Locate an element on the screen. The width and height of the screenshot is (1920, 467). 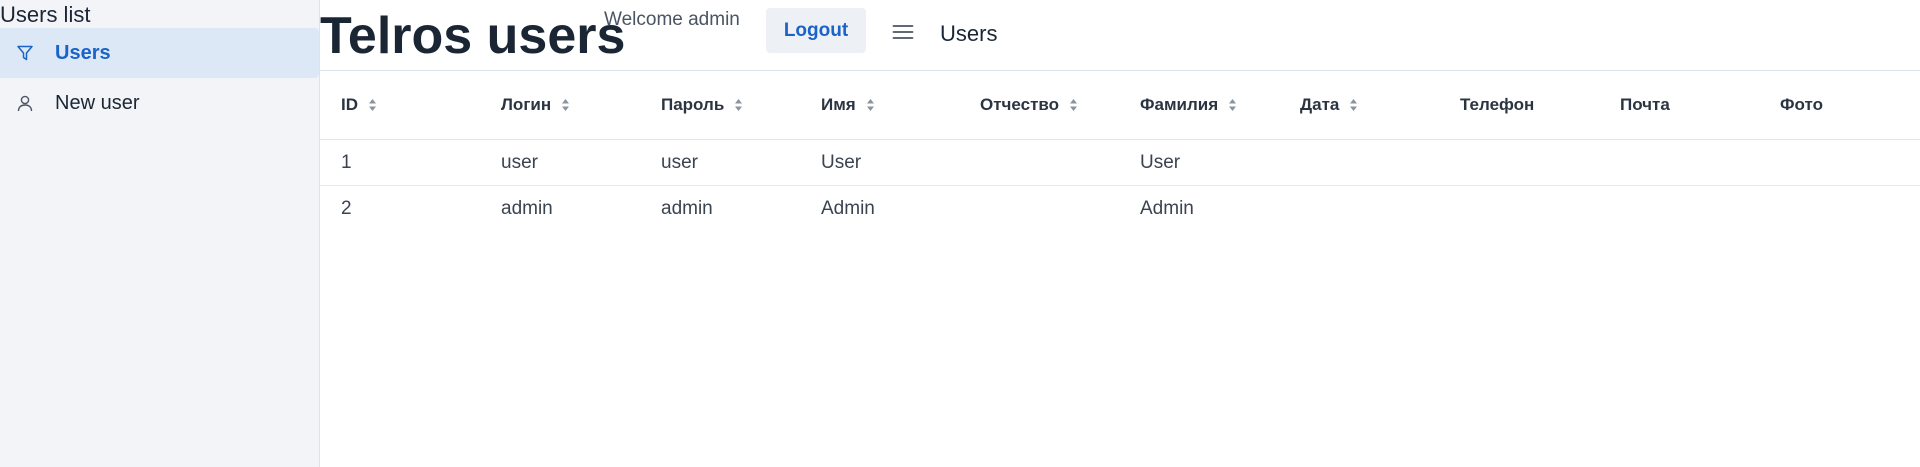
cell-last-name: Admin is located at coordinates (1167, 208).